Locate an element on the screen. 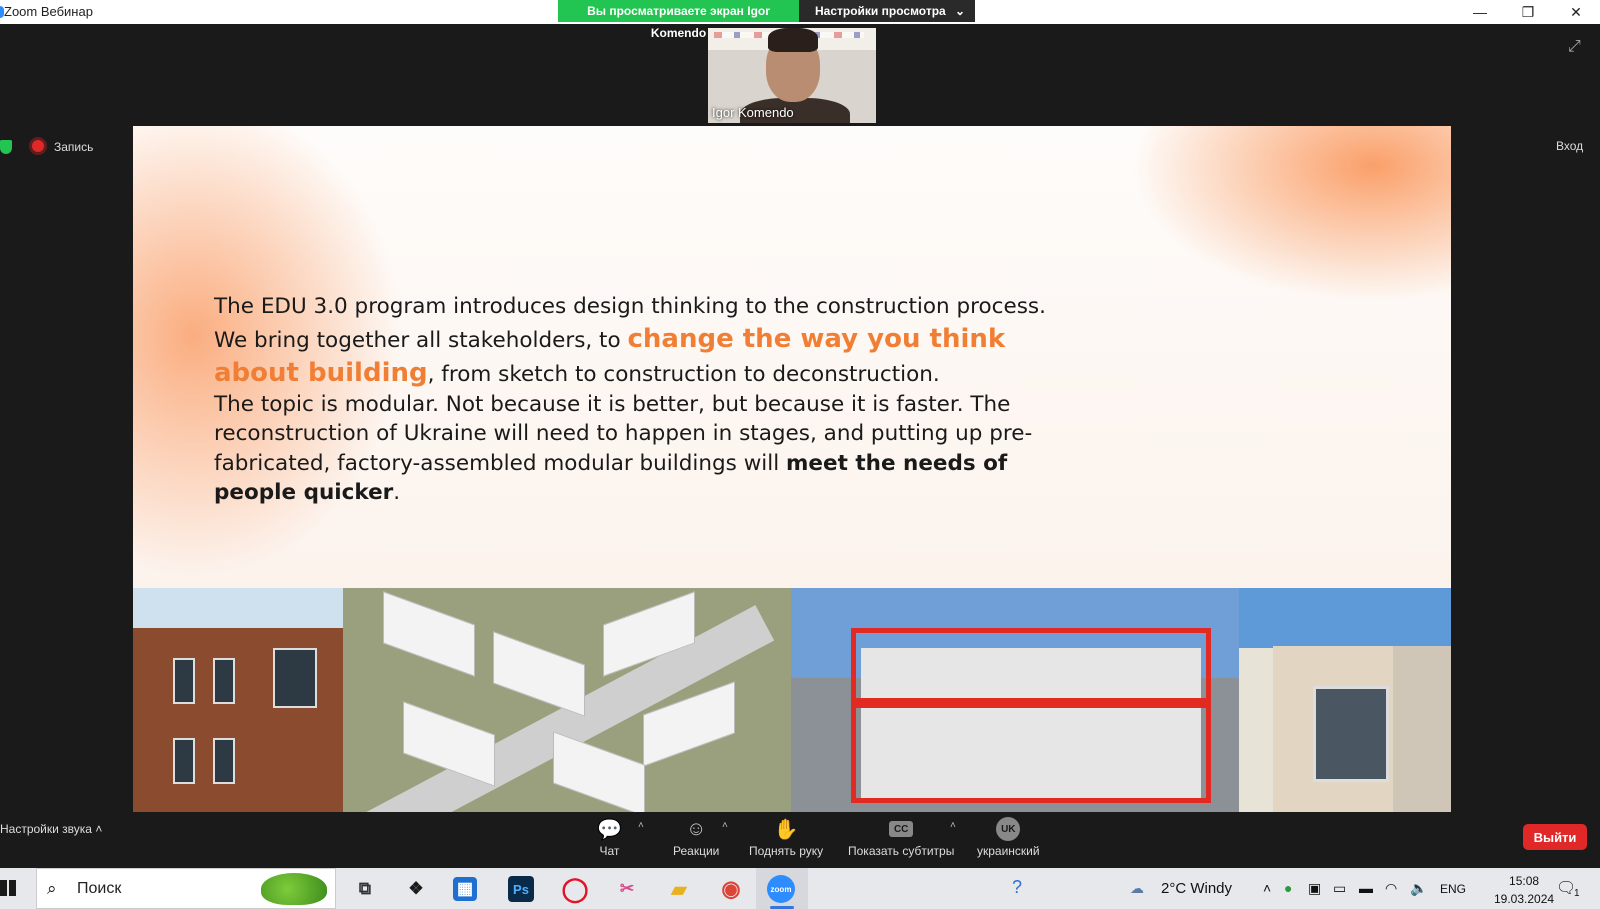 This screenshot has width=1600, height=909. help-icon: ? is located at coordinates (1017, 887).